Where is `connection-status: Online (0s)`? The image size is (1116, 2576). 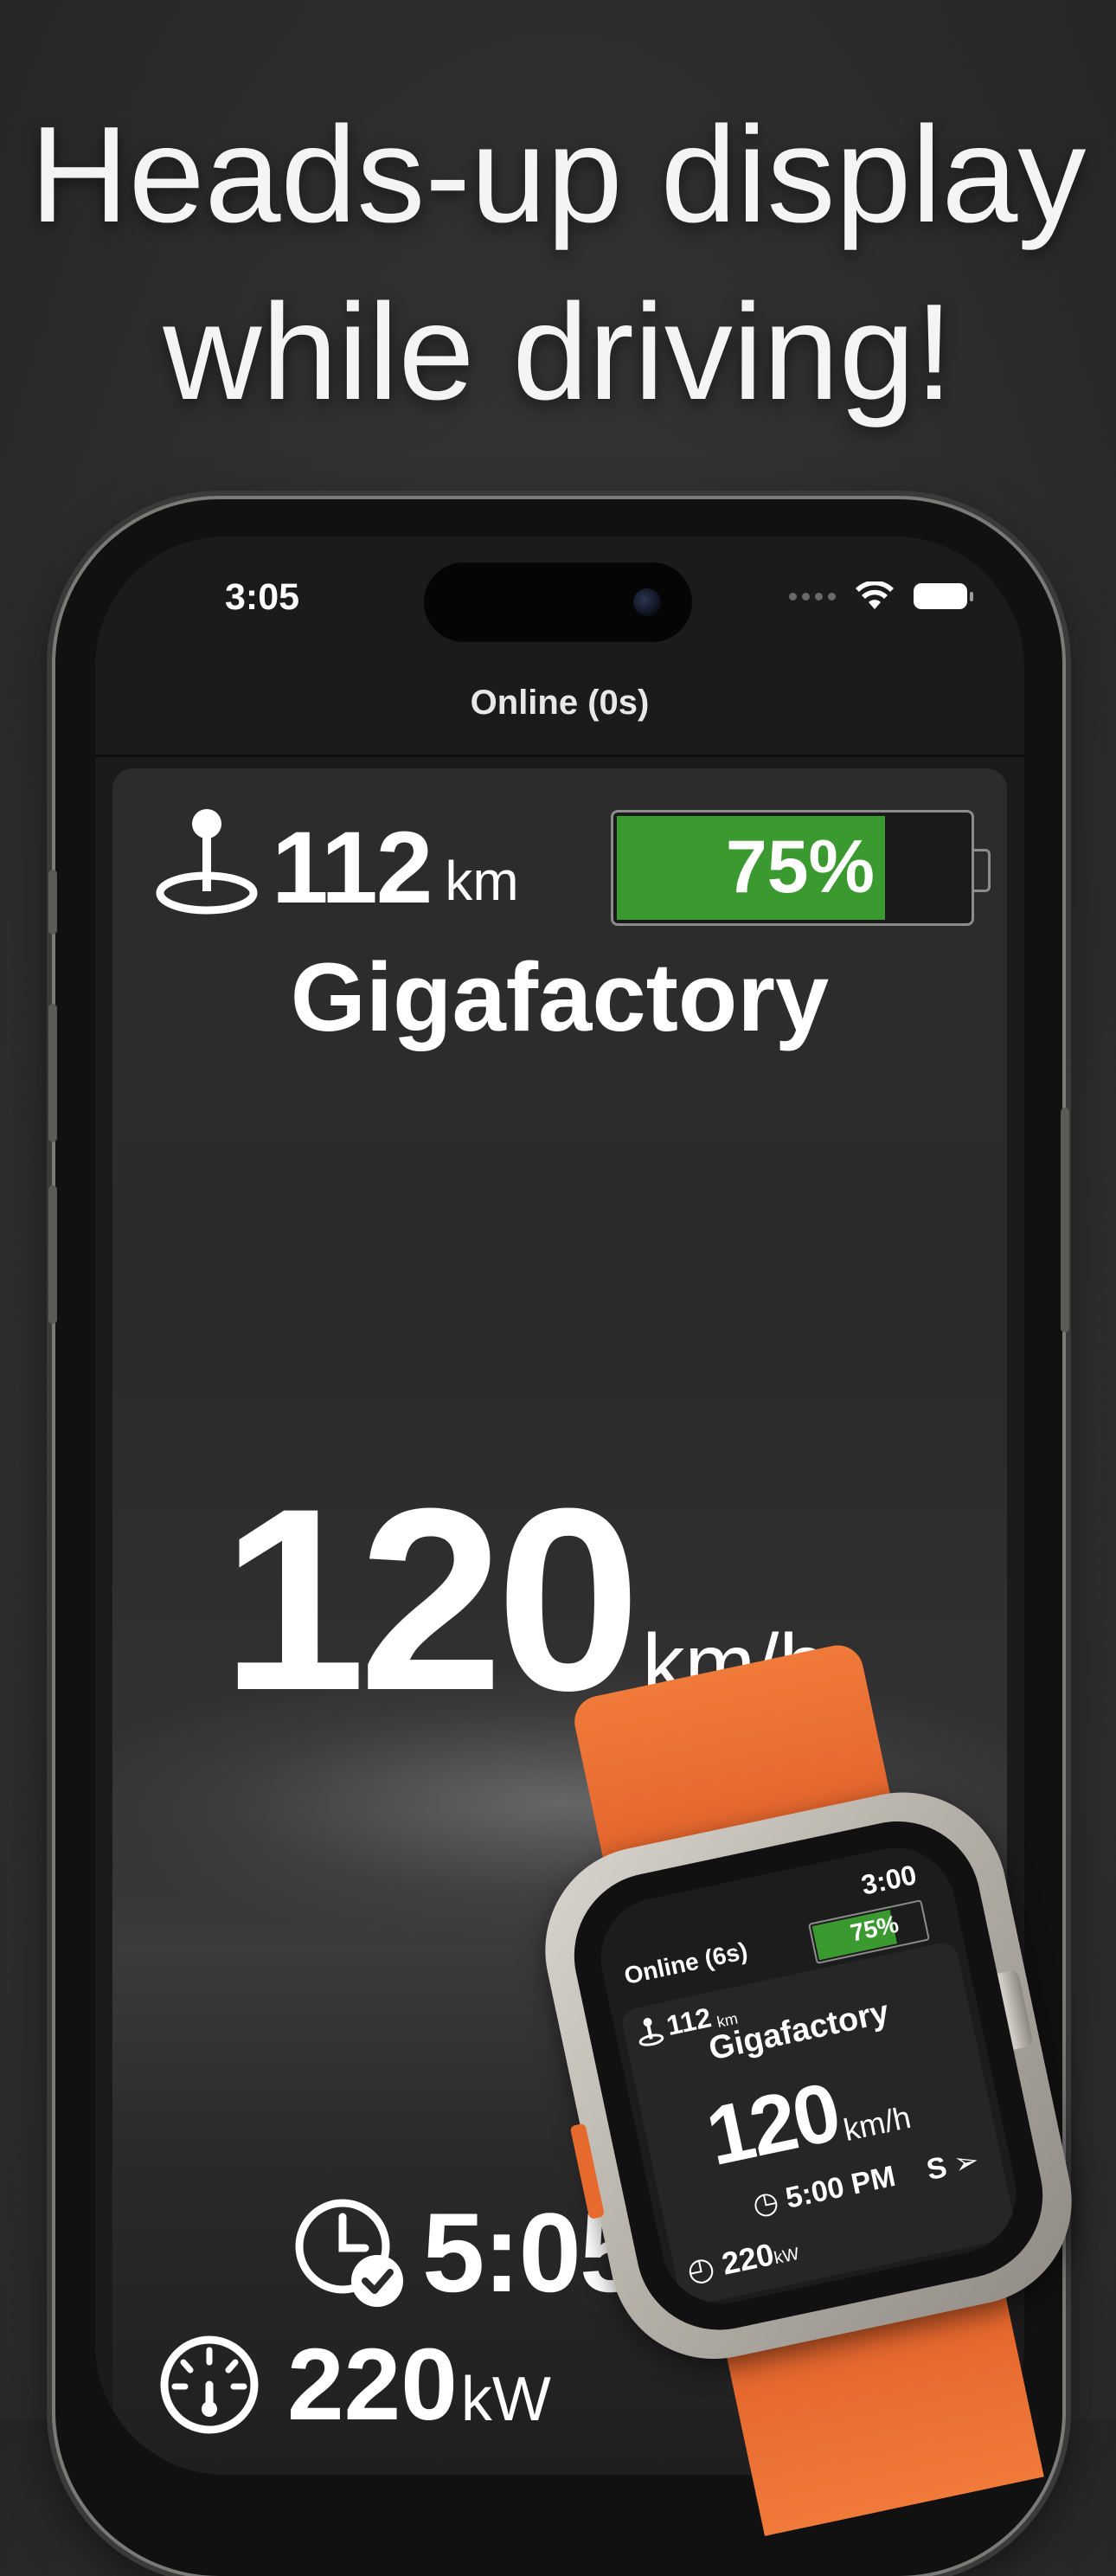 connection-status: Online (0s) is located at coordinates (560, 703).